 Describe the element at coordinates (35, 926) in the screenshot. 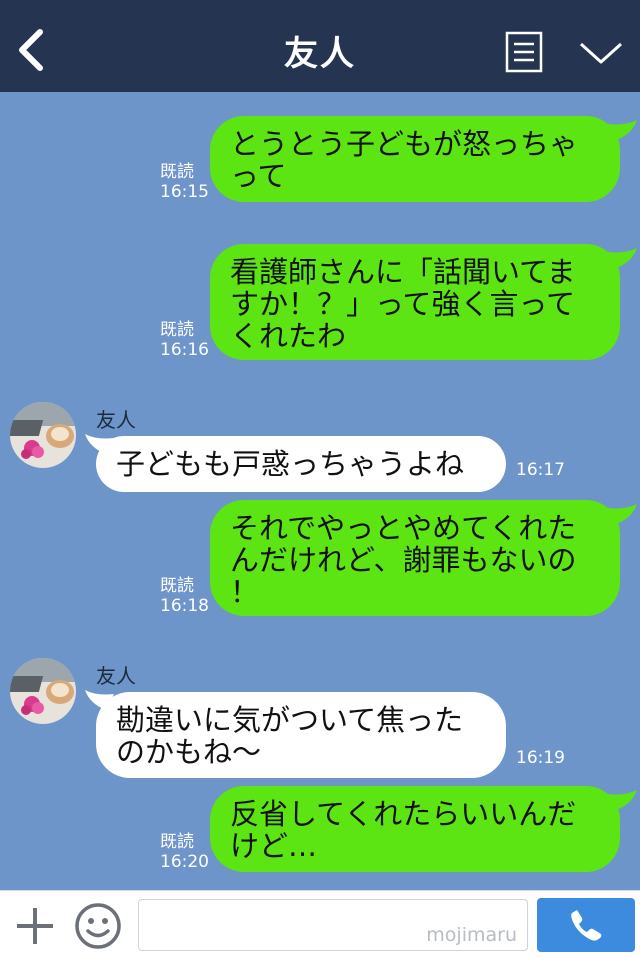

I see `plus-icon` at that location.